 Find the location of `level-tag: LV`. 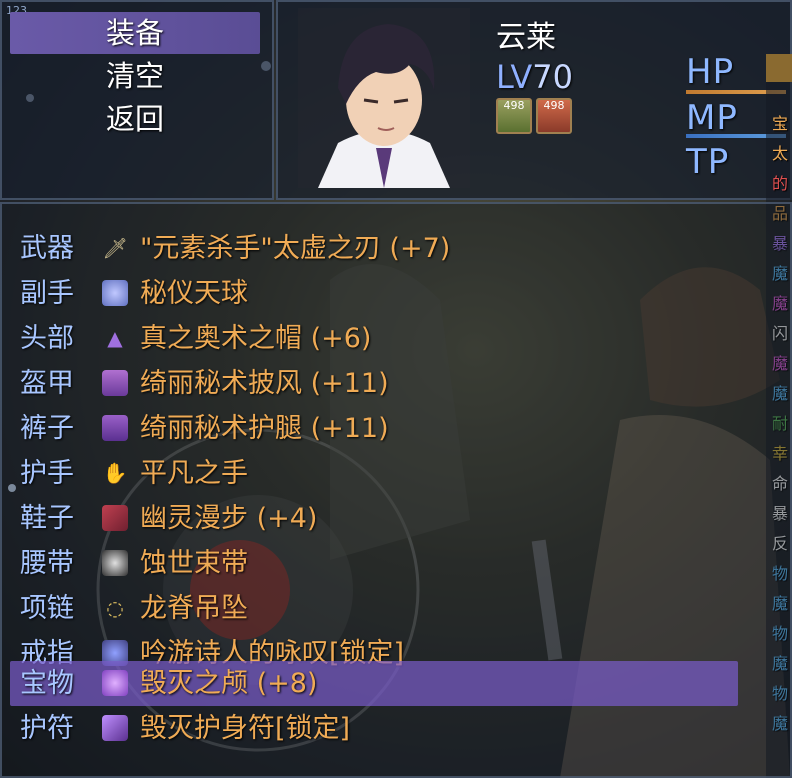

level-tag: LV is located at coordinates (514, 77).